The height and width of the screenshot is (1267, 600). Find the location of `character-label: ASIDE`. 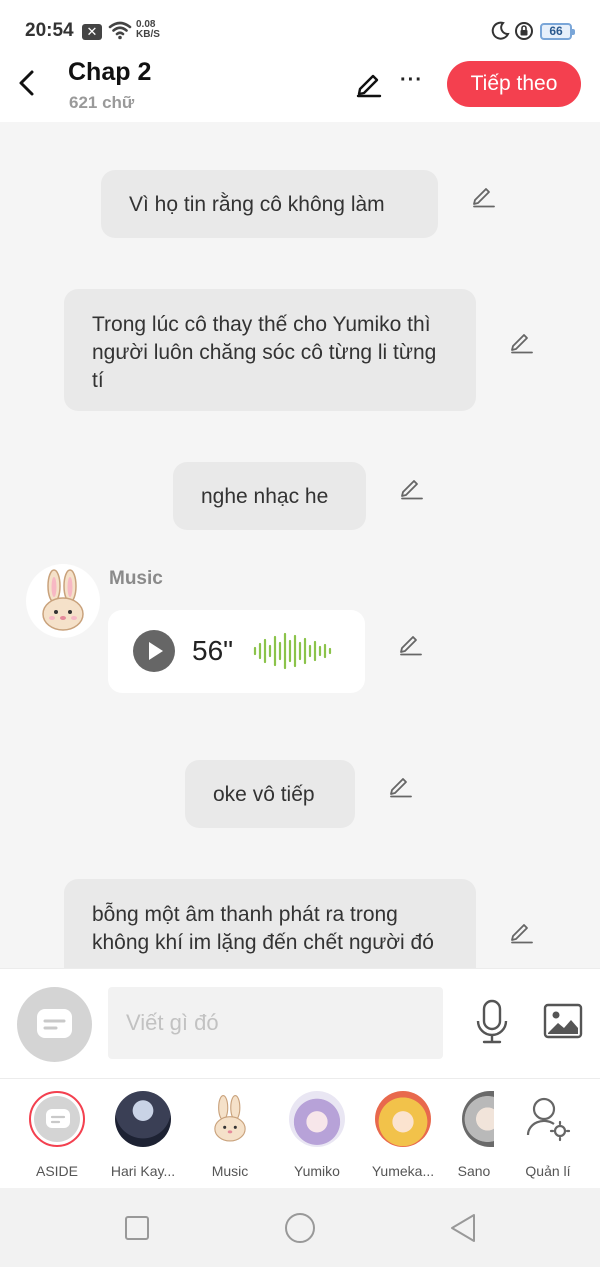

character-label: ASIDE is located at coordinates (56, 1171).